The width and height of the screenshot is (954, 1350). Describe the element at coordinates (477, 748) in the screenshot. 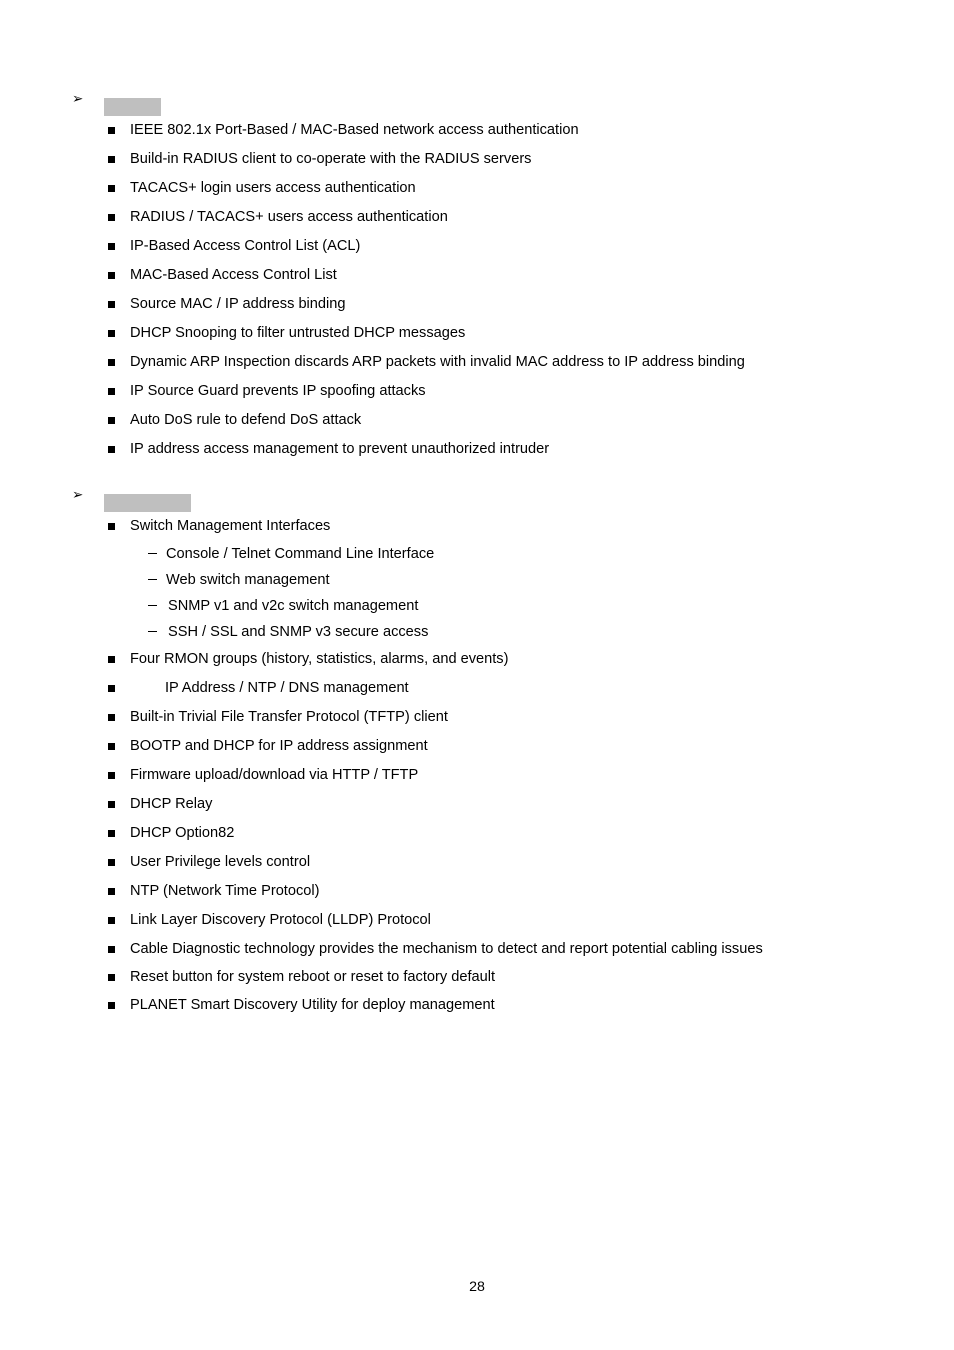

I see `list-item: BOOTP and DHCP for IP address assignment` at that location.